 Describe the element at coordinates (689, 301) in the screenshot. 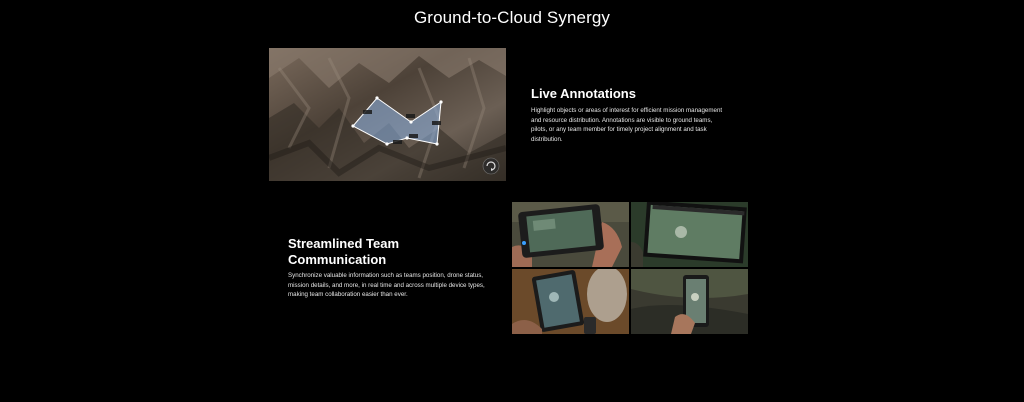

I see `photo-smartphone` at that location.